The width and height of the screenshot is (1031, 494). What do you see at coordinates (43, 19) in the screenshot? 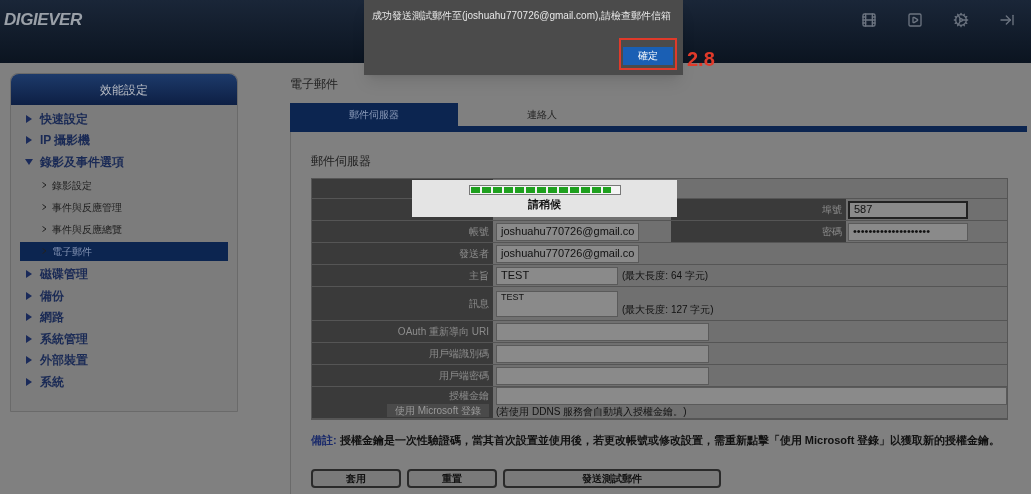
I see `logo: DIGIEVER` at bounding box center [43, 19].